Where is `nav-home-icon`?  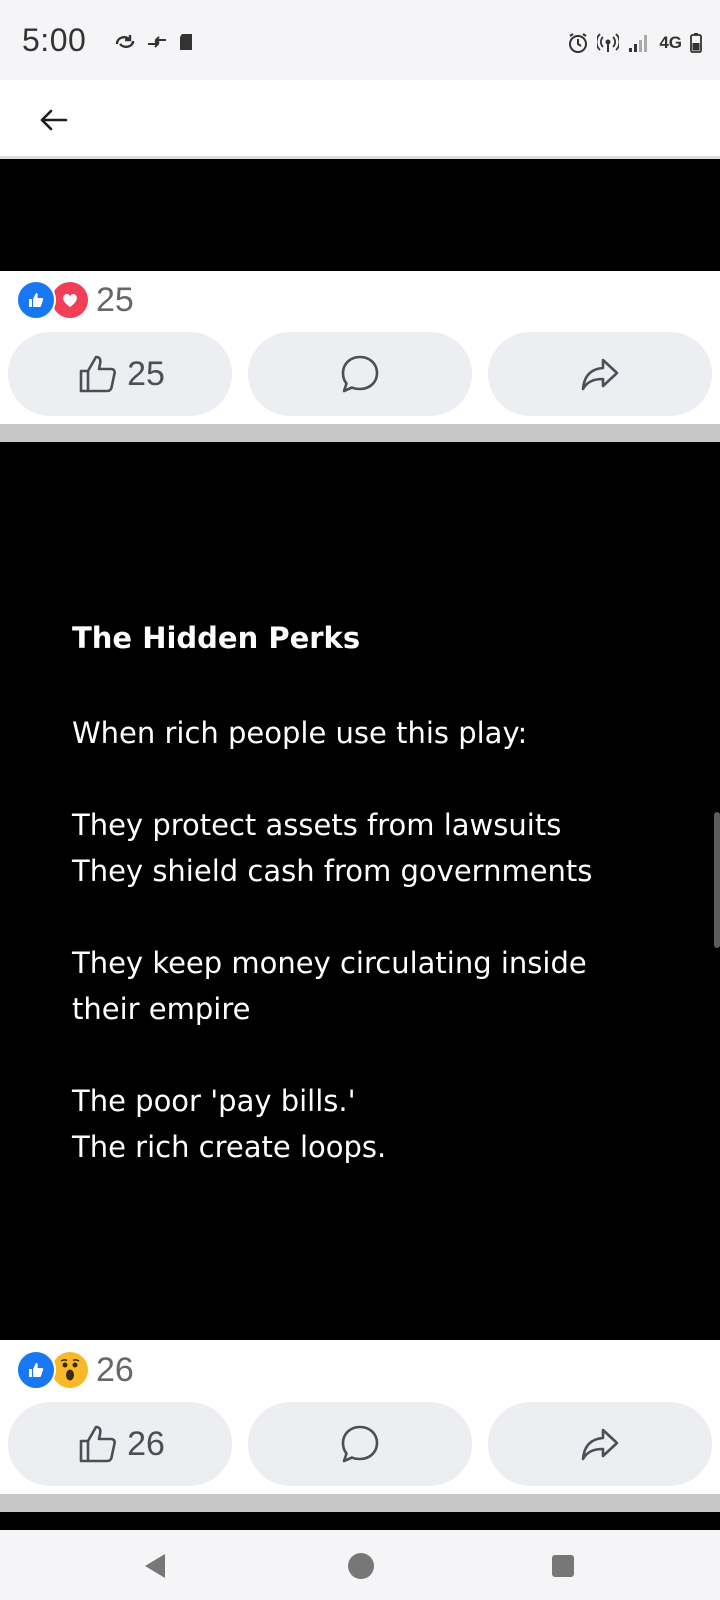
nav-home-icon is located at coordinates (361, 1566).